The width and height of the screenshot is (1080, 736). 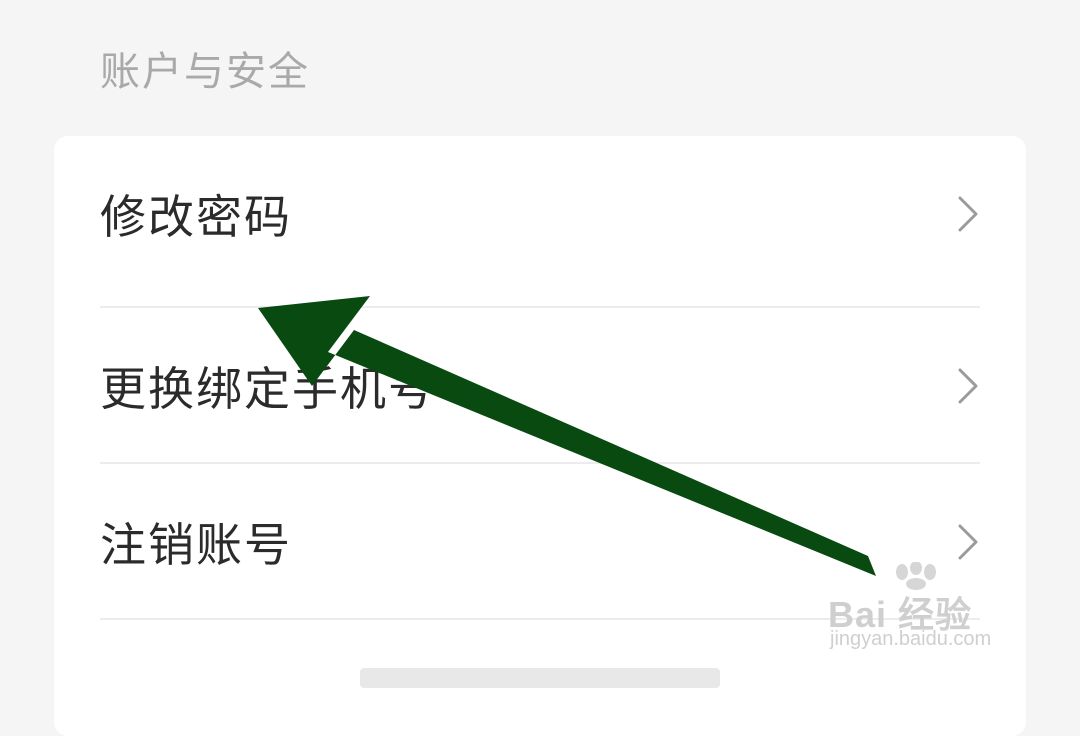 I want to click on menu-item-label: 注销账号, so click(x=196, y=545).